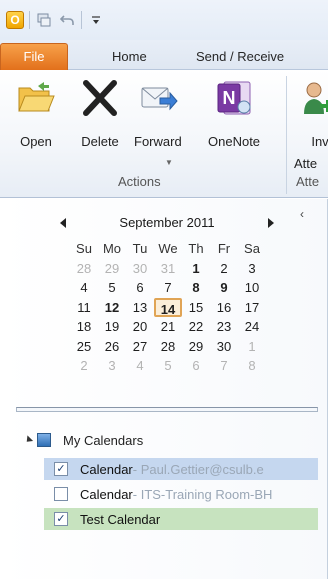 Image resolution: width=328 pixels, height=579 pixels. What do you see at coordinates (84, 308) in the screenshot?
I see `date-cell: 11` at bounding box center [84, 308].